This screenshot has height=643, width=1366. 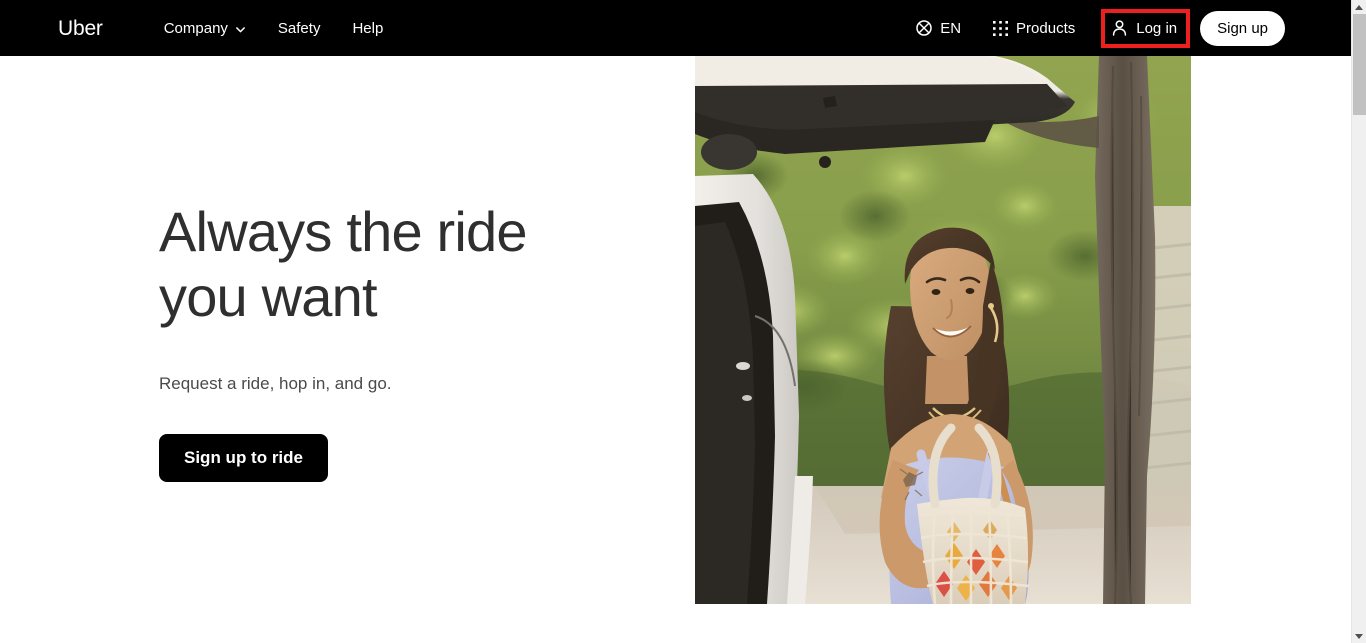 I want to click on scroll-up-arrow-icon, so click(x=1359, y=7).